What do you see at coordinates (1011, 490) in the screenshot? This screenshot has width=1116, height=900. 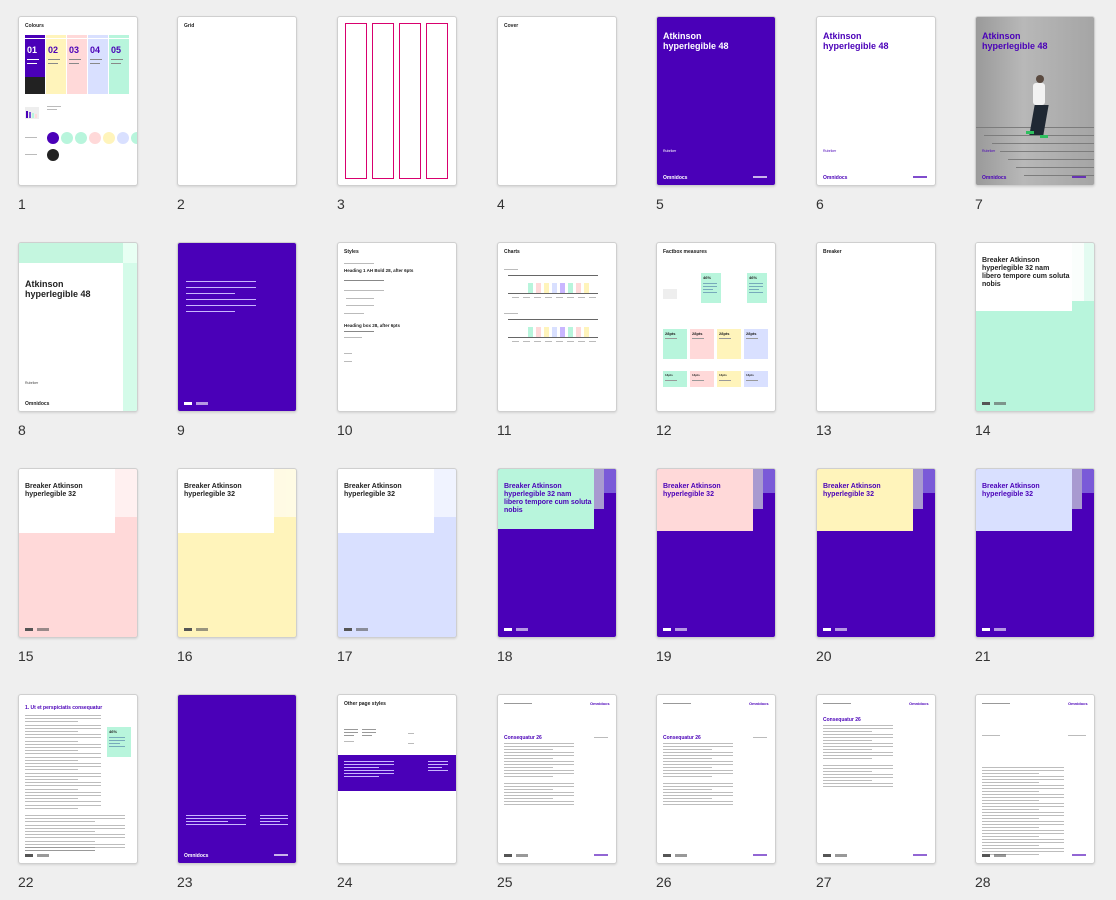 I see `breaker-heading: Breaker Atkinson hyperlegible 32` at bounding box center [1011, 490].